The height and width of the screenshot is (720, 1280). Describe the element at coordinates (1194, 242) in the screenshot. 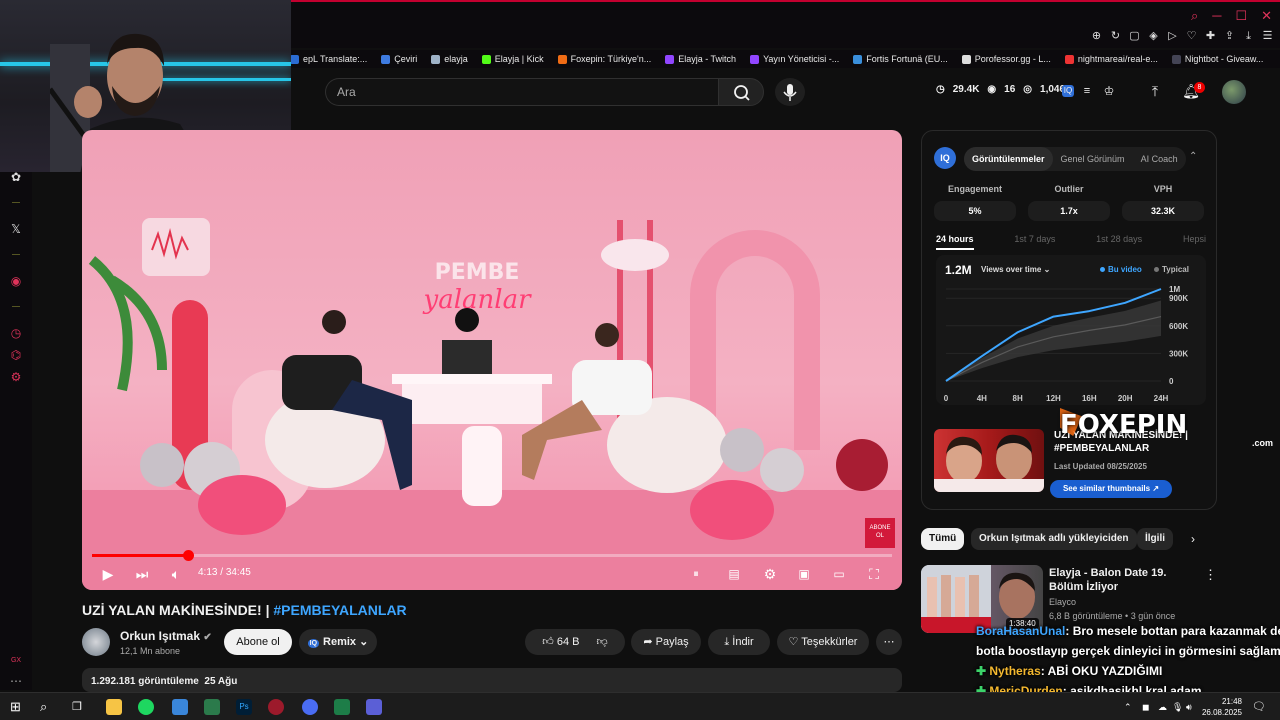

I see `range-all: Hepsi` at that location.